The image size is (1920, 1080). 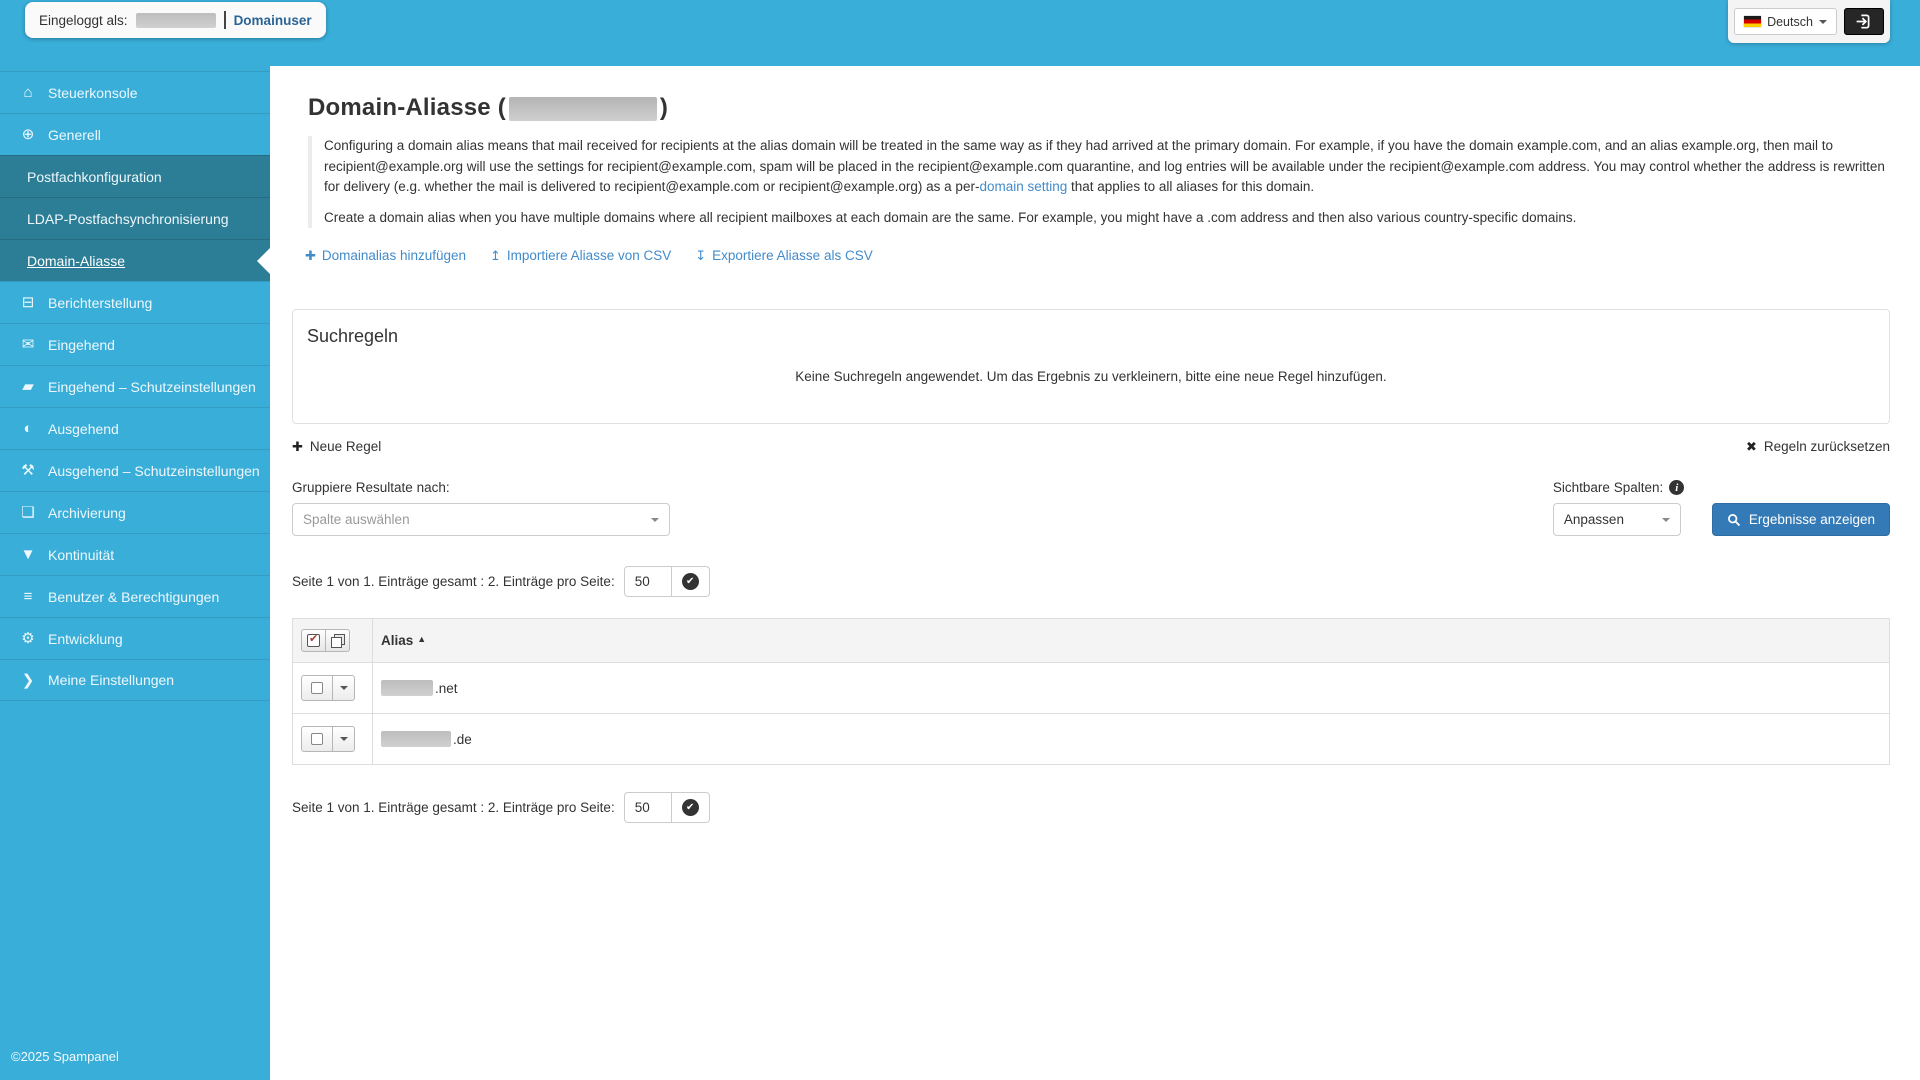 I want to click on sidebar-item-label: Archivierung, so click(x=87, y=512).